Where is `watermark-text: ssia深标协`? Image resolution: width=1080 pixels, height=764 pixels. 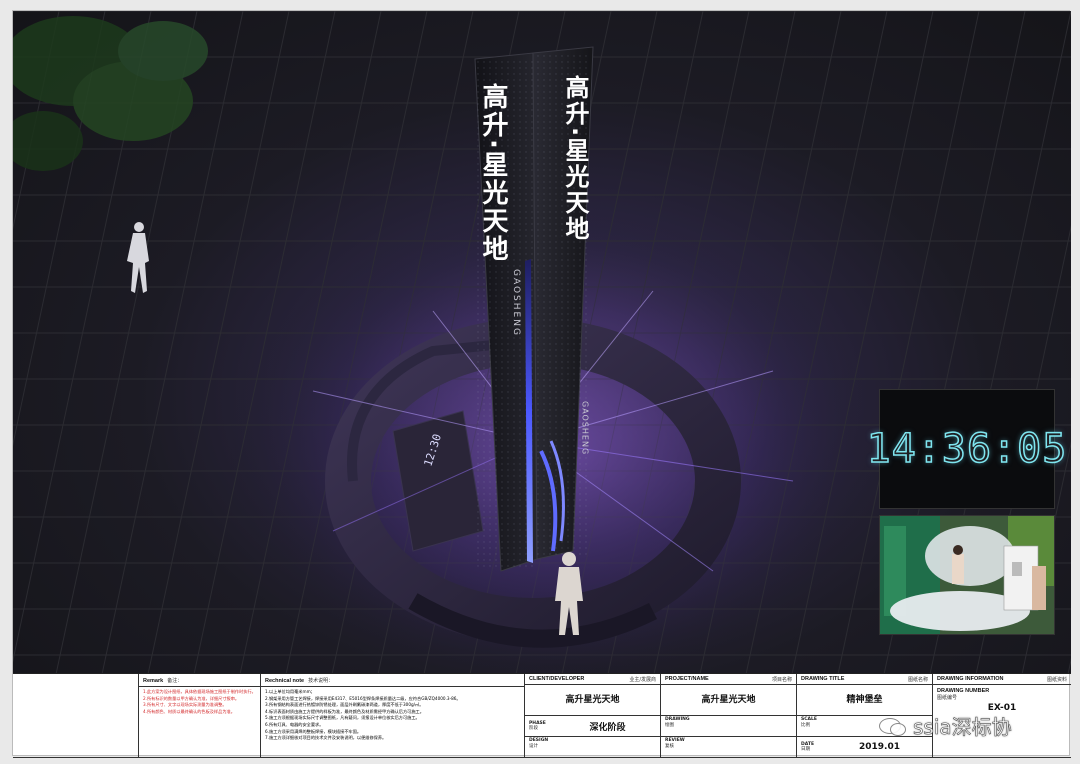 watermark-text: ssia深标协 is located at coordinates (962, 727).